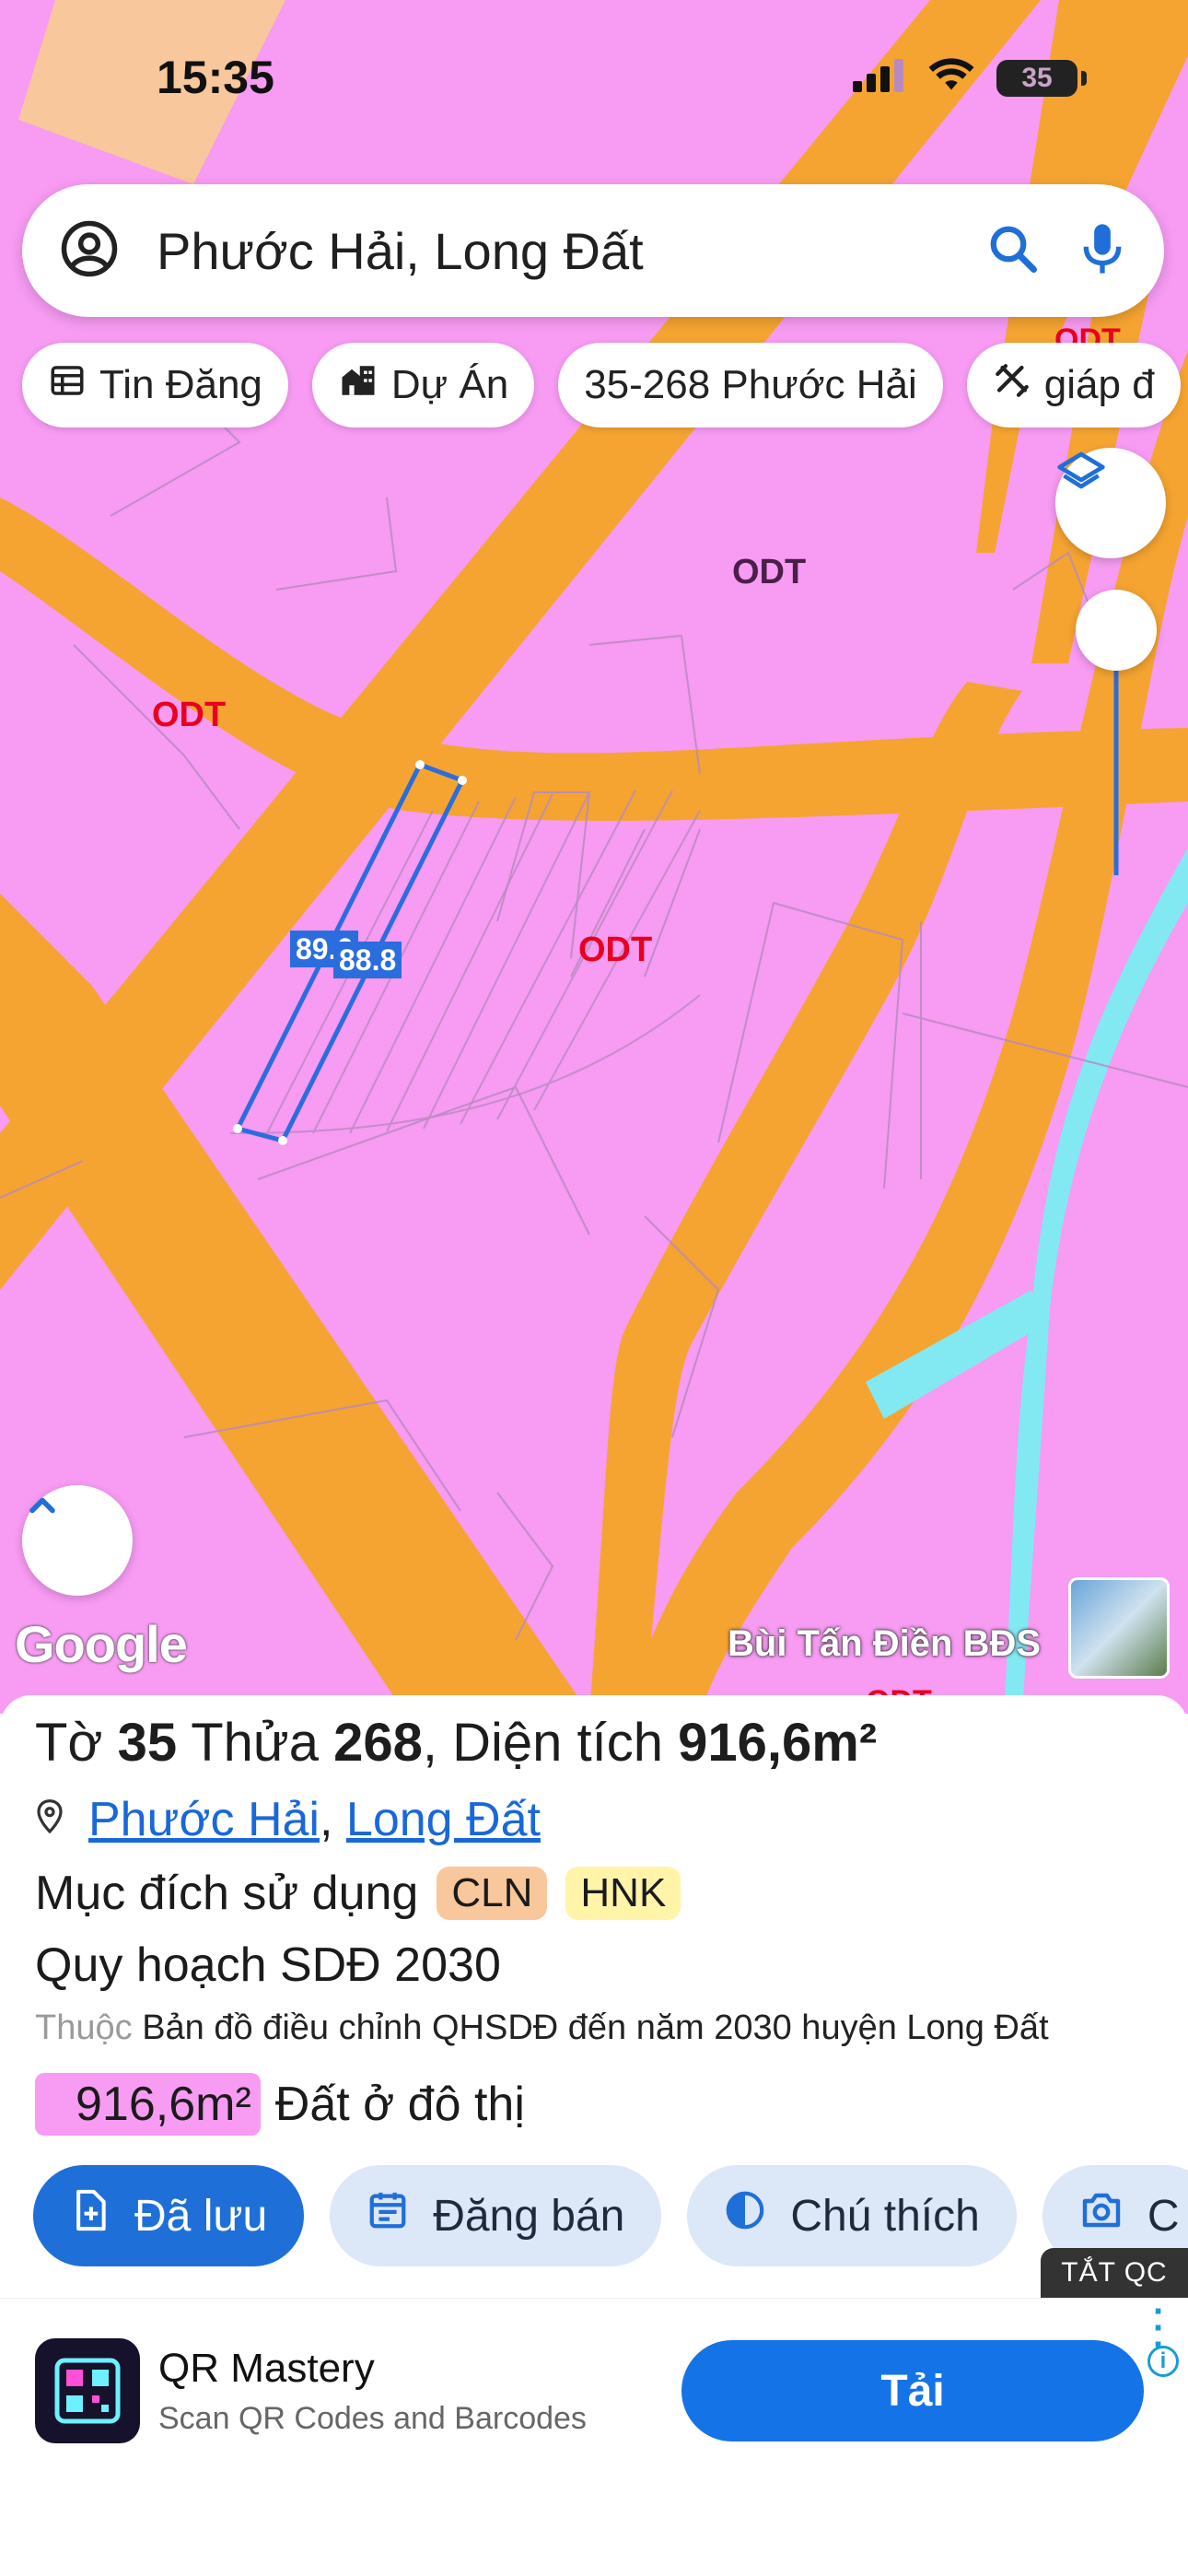  Describe the element at coordinates (449, 384) in the screenshot. I see `chip-label: Dự Án` at that location.